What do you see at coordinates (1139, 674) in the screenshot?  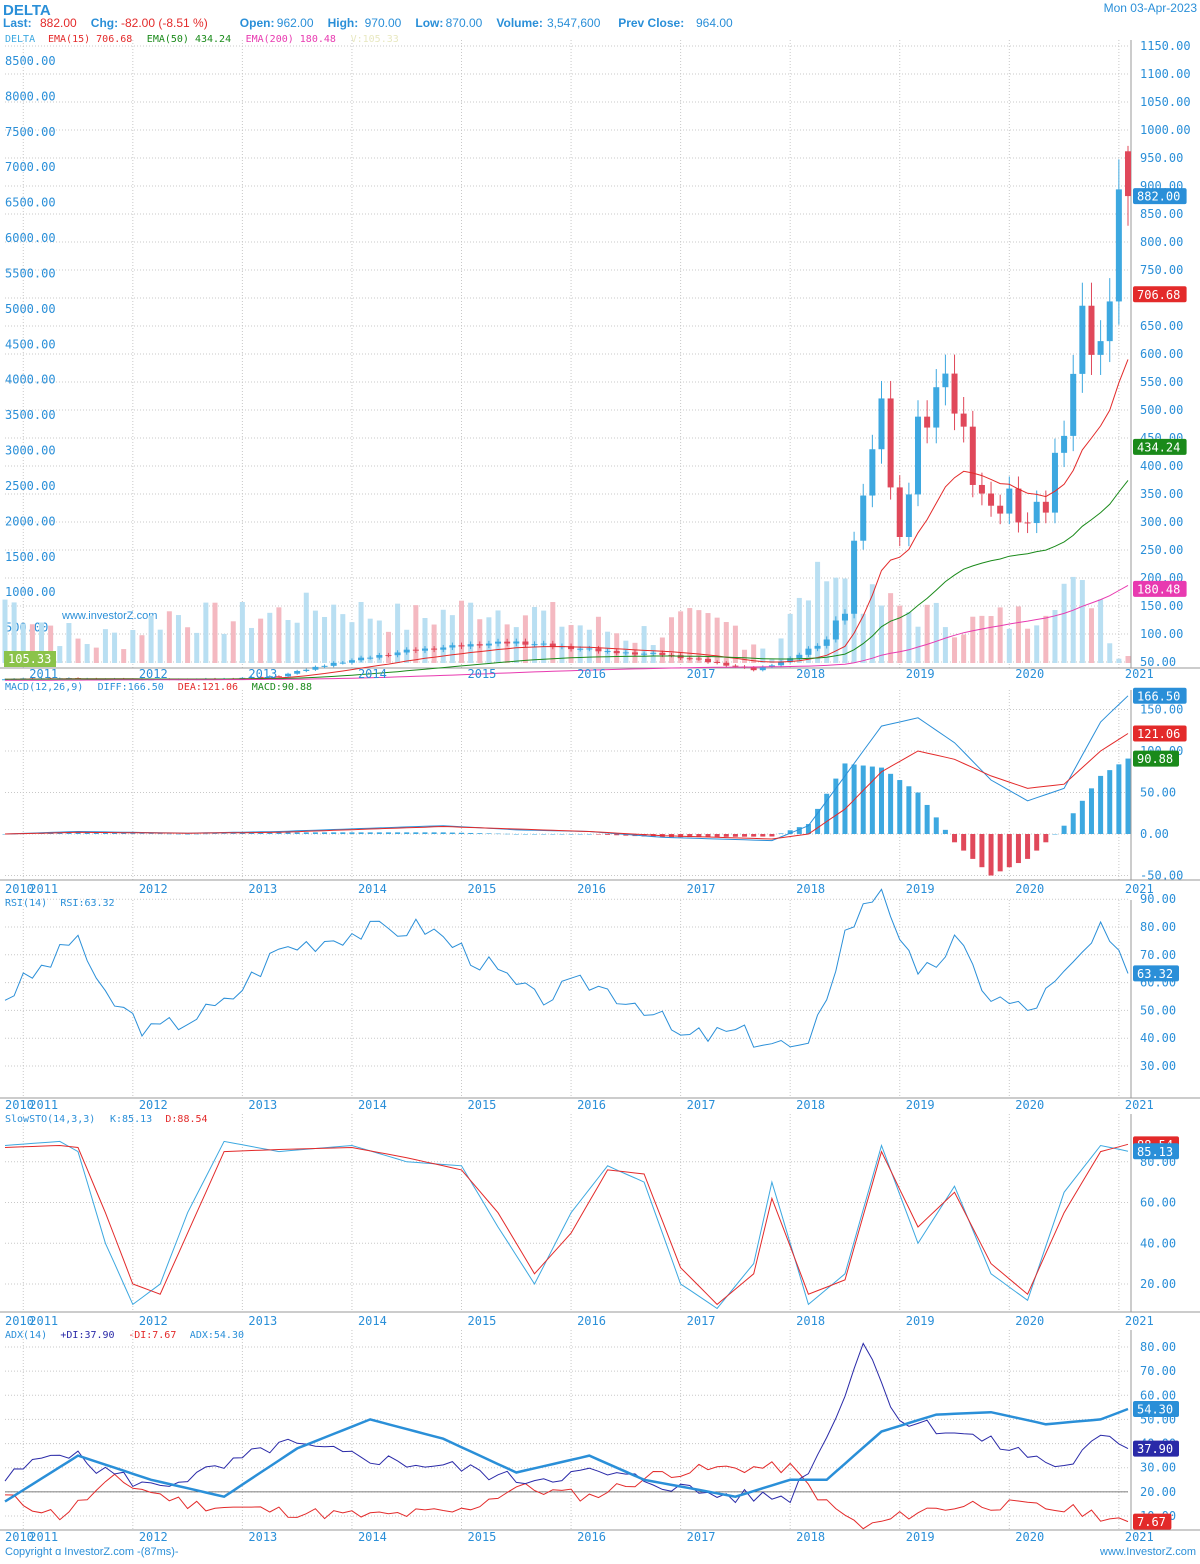 I see `price-panel-xtick: 2021` at bounding box center [1139, 674].